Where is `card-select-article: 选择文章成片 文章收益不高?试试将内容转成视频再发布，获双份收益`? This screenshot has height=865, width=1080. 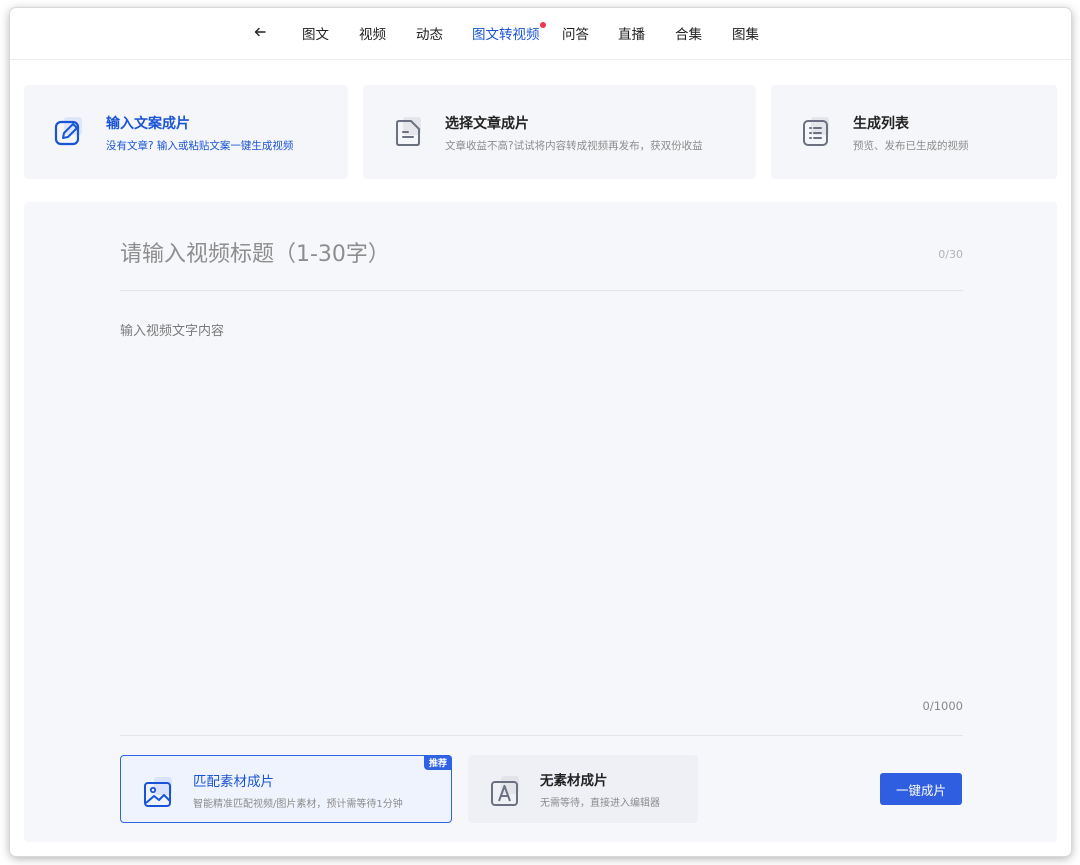 card-select-article: 选择文章成片 文章收益不高?试试将内容转成视频再发布，获双份收益 is located at coordinates (559, 132).